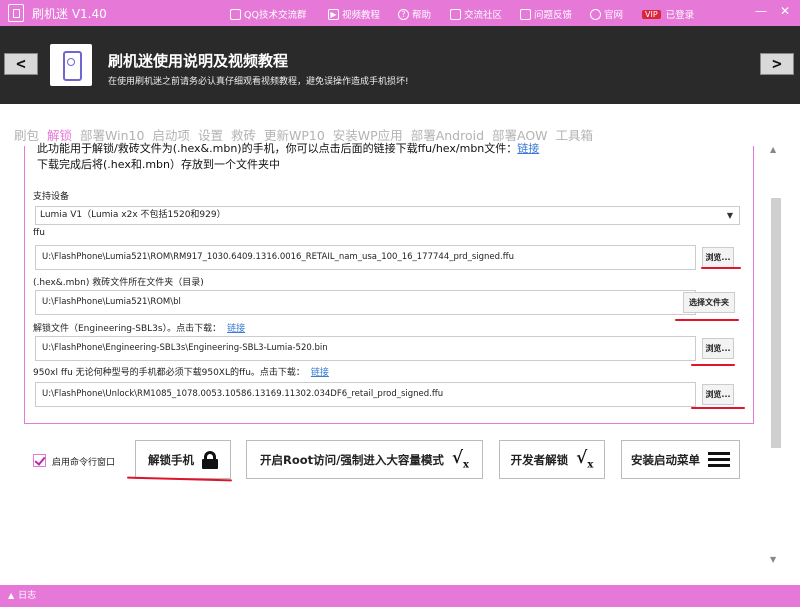 The height and width of the screenshot is (607, 800). What do you see at coordinates (236, 329) in the screenshot?
I see `unlock-file-download-link: 链接` at bounding box center [236, 329].